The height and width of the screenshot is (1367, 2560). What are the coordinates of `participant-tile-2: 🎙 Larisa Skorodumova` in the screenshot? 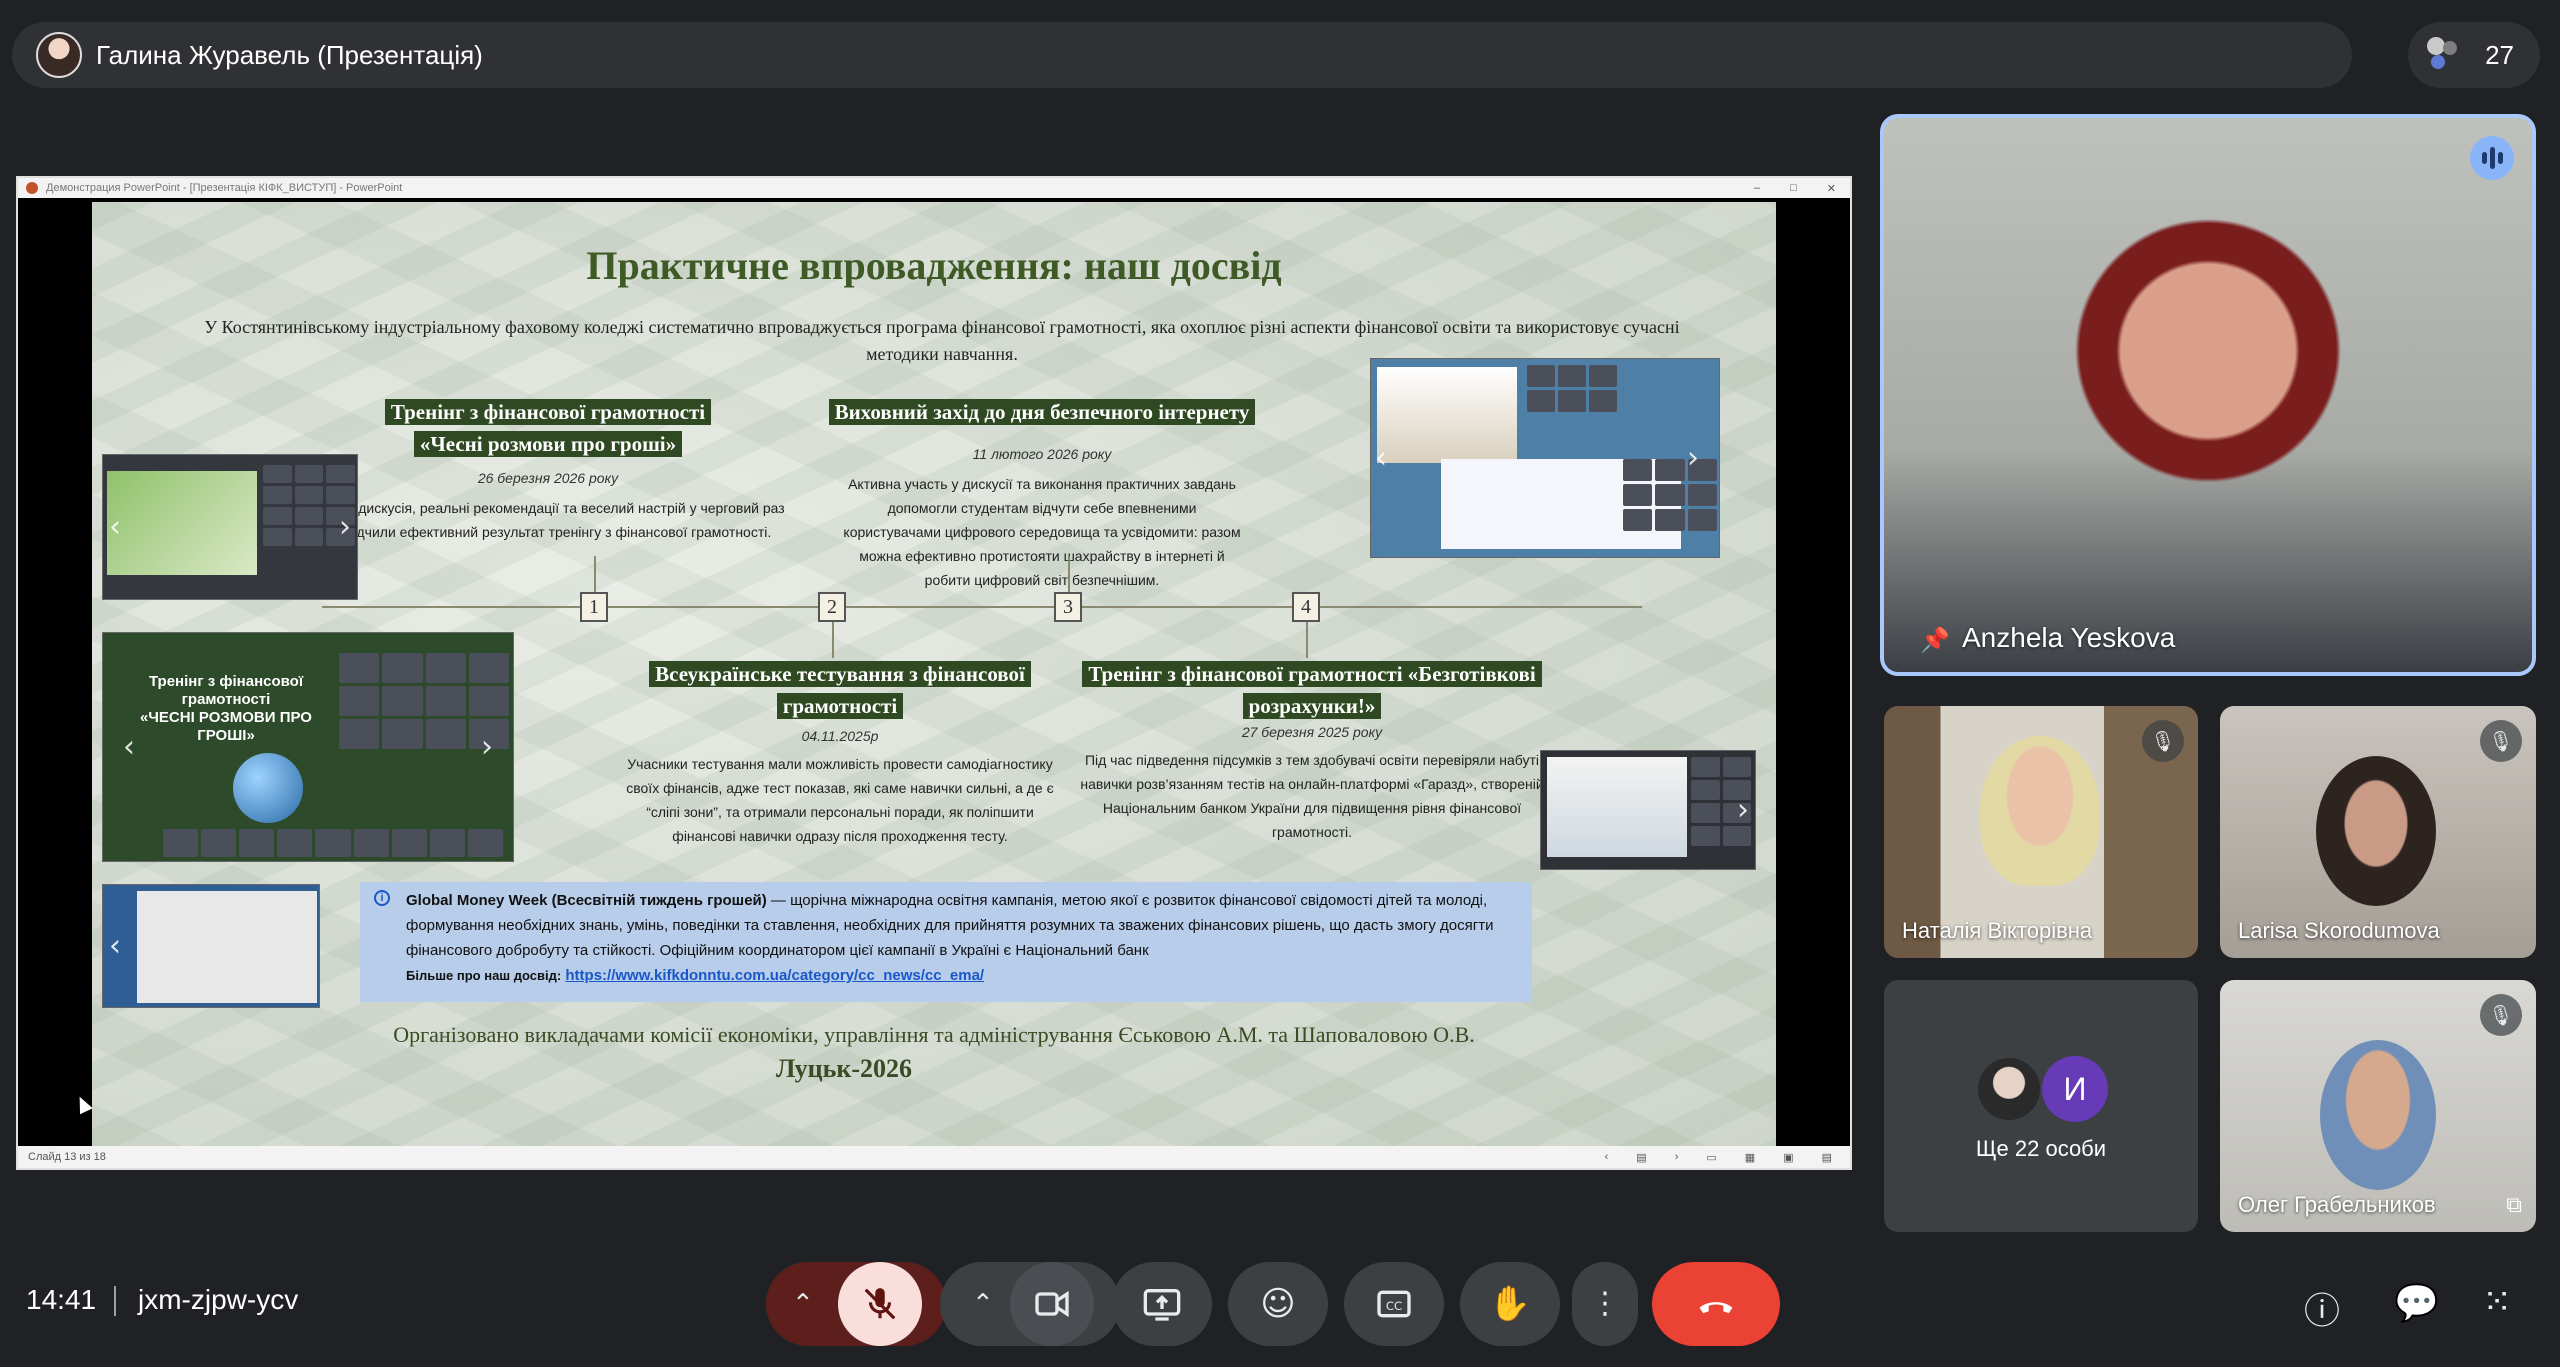 It's located at (2378, 832).